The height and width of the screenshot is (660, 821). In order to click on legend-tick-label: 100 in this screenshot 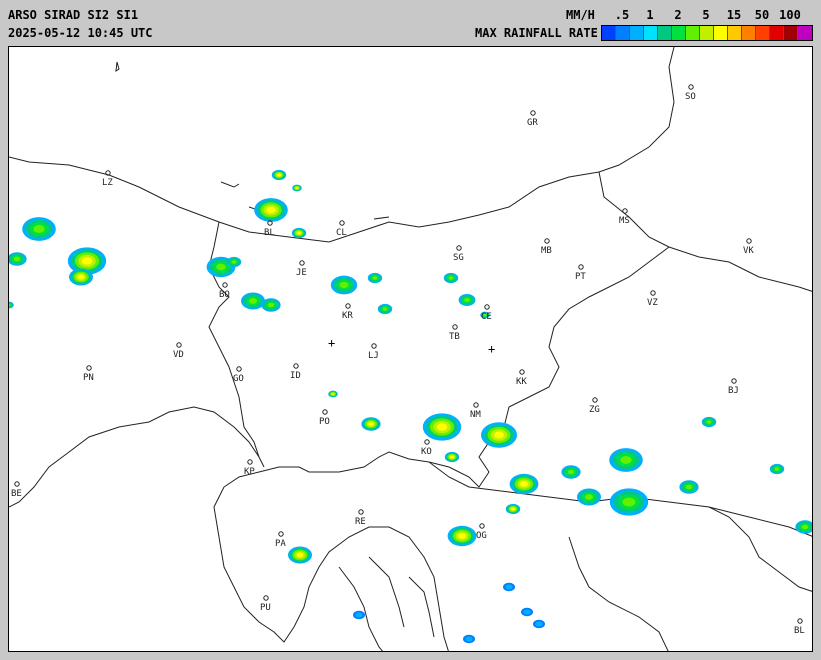, I will do `click(790, 15)`.